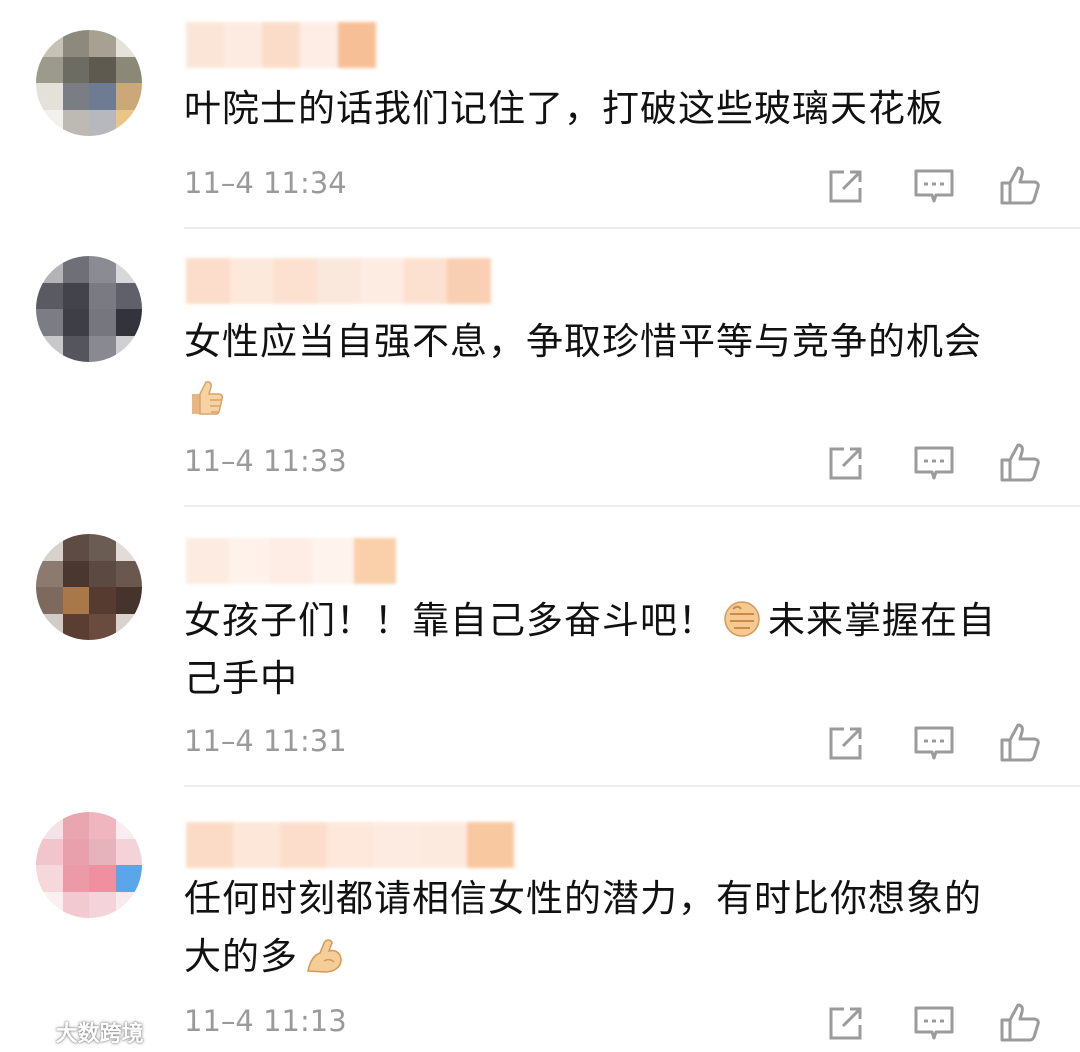  Describe the element at coordinates (590, 649) in the screenshot. I see `comment-text: 女孩子们！！靠自己多奋斗吧！ 未来掌握在自 己手中` at that location.